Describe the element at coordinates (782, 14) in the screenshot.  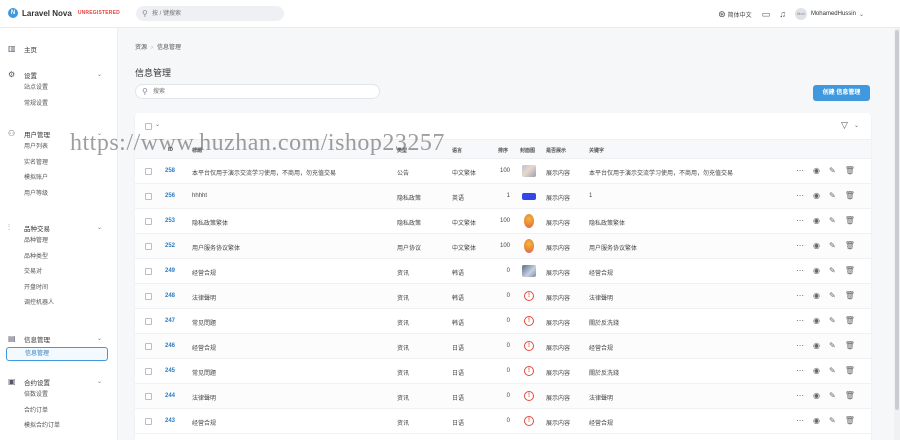
I see `bell-icon: ♫` at that location.